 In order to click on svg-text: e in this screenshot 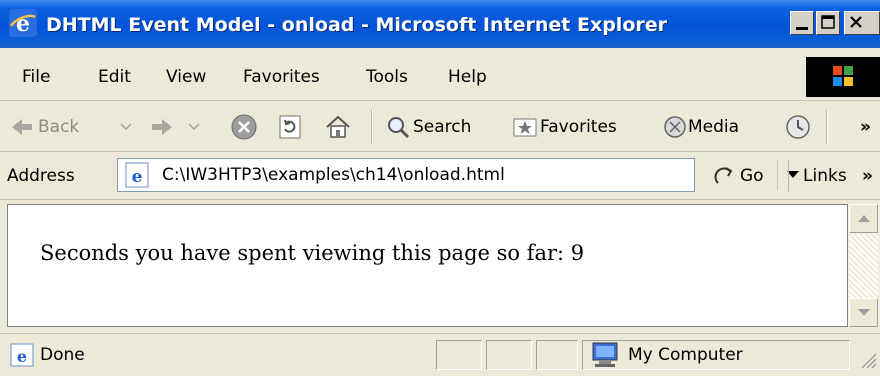, I will do `click(137, 177)`.